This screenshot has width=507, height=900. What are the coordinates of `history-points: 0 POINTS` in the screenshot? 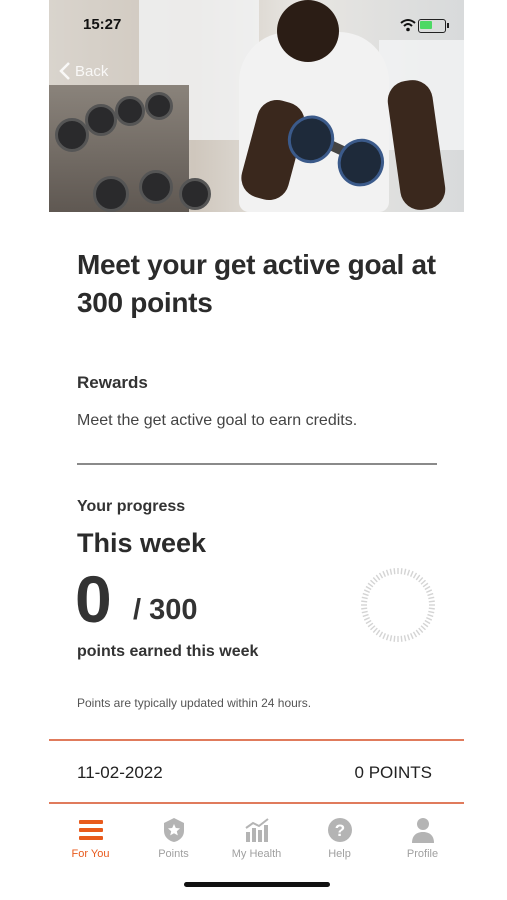 It's located at (393, 772).